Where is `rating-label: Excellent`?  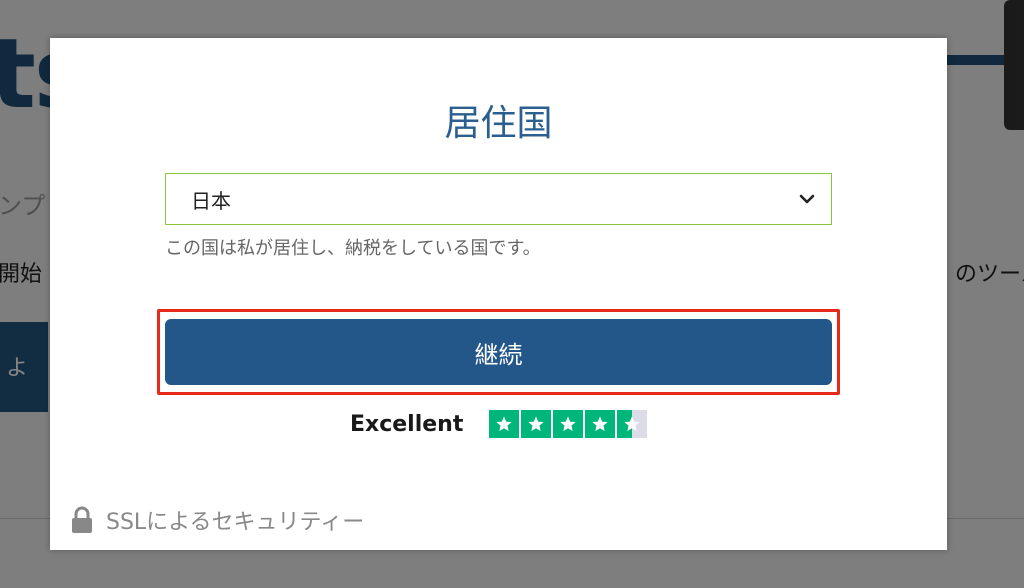 rating-label: Excellent is located at coordinates (407, 424).